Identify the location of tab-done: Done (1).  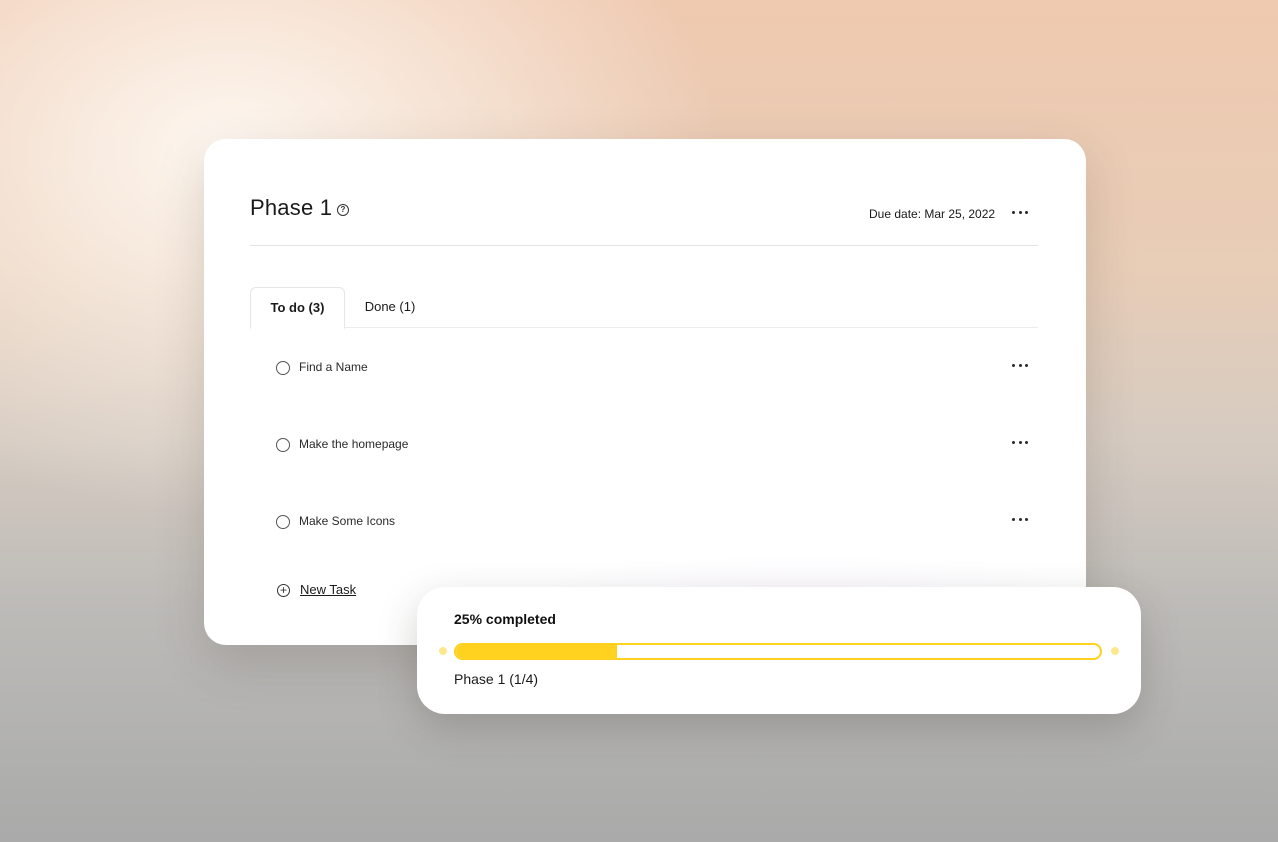
(390, 307).